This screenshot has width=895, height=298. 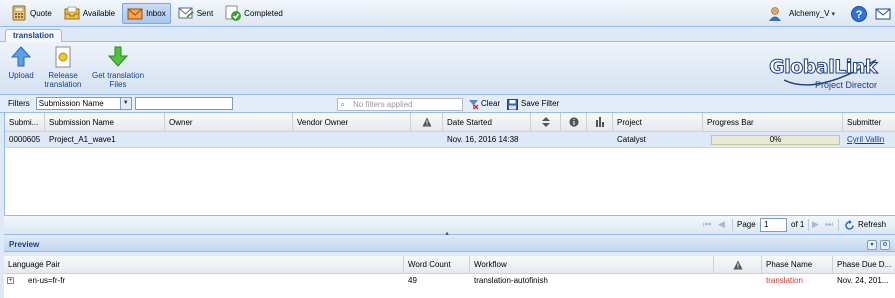 I want to click on bar-chart-icon, so click(x=599, y=122).